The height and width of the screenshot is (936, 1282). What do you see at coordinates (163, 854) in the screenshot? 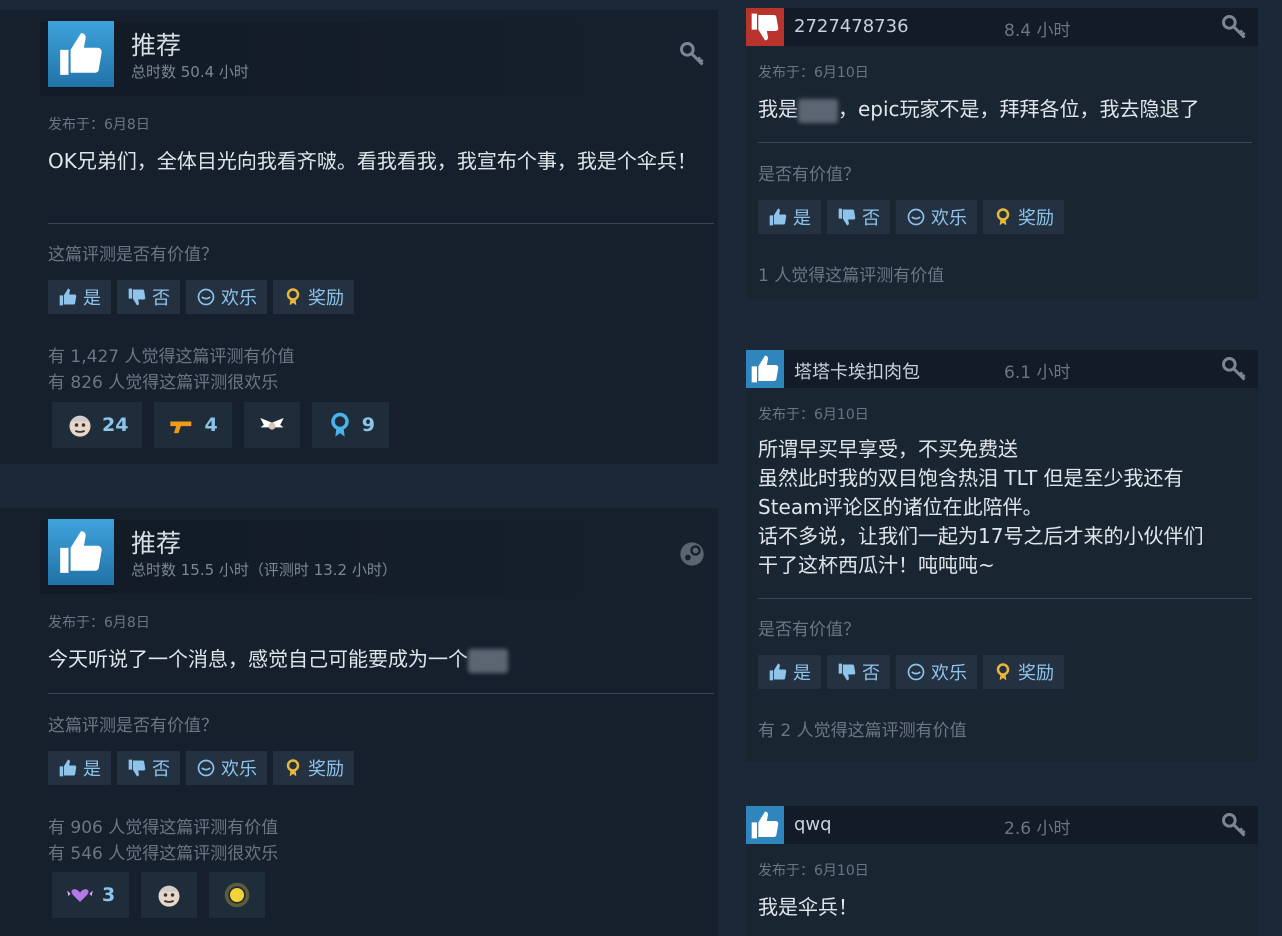
I see `funny-count: 有 546 人觉得这篇评测很欢乐` at bounding box center [163, 854].